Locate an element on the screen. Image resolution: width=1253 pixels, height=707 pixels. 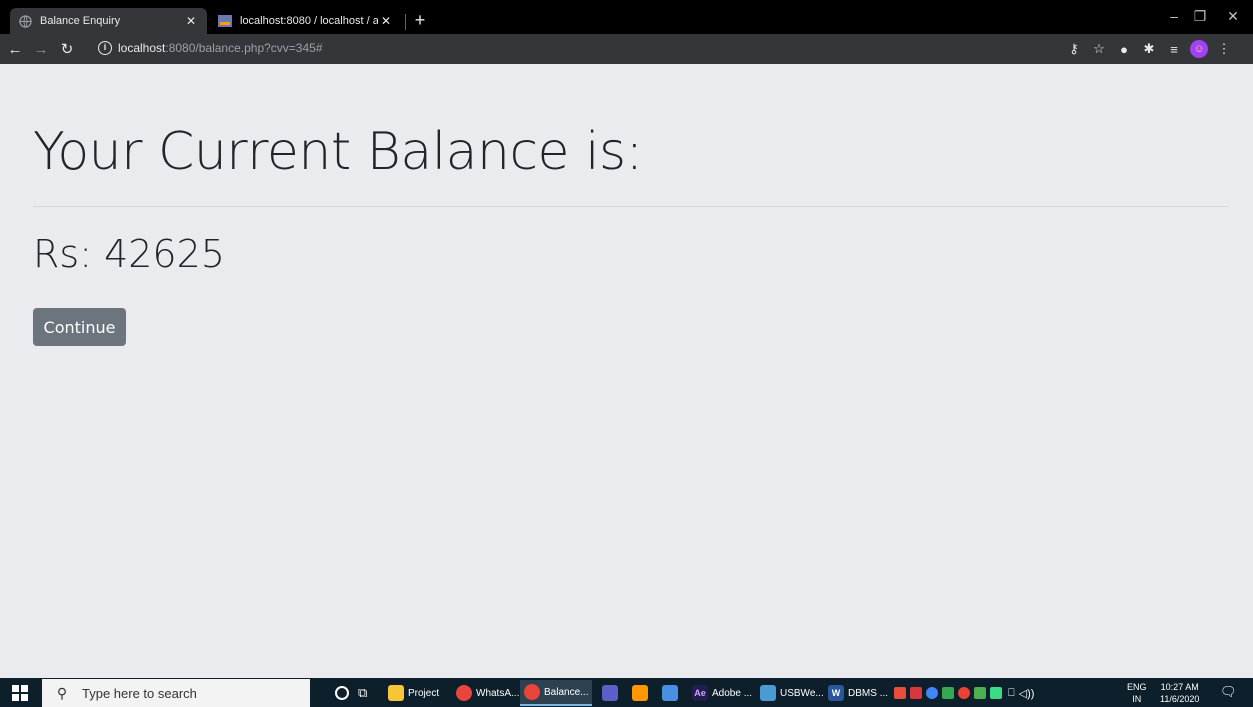
taskbar-clock: 10:27 AM 11/6/2020 is located at coordinates (1179, 693).